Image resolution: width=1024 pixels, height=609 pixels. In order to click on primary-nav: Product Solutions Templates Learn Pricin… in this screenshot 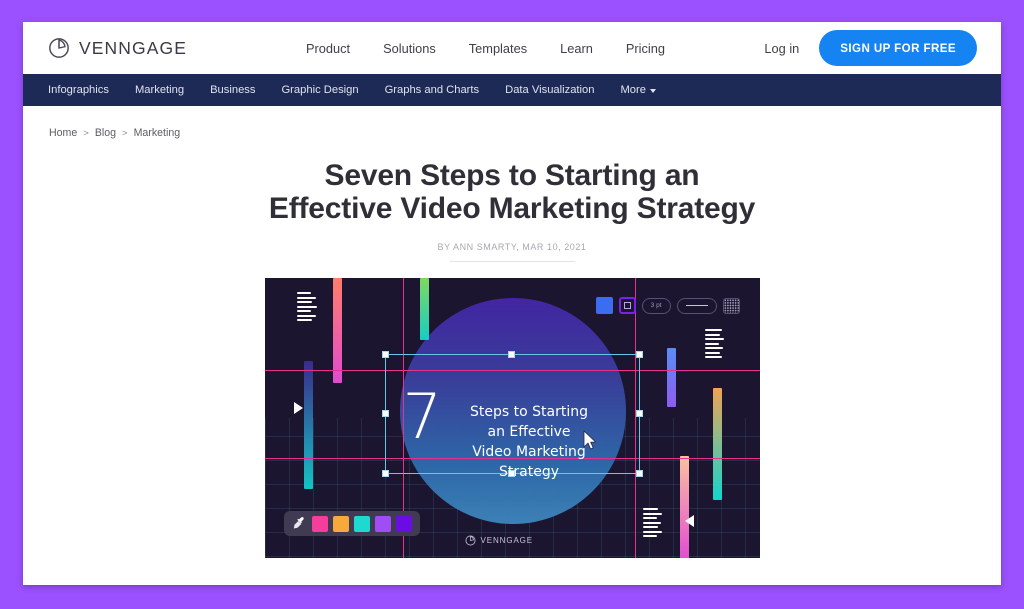, I will do `click(535, 48)`.